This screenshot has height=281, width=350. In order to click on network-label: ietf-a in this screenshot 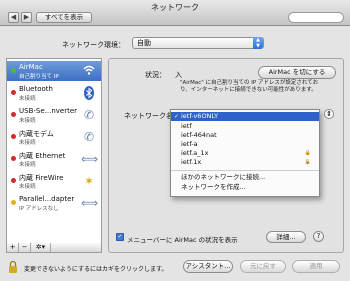, I will do `click(189, 144)`.